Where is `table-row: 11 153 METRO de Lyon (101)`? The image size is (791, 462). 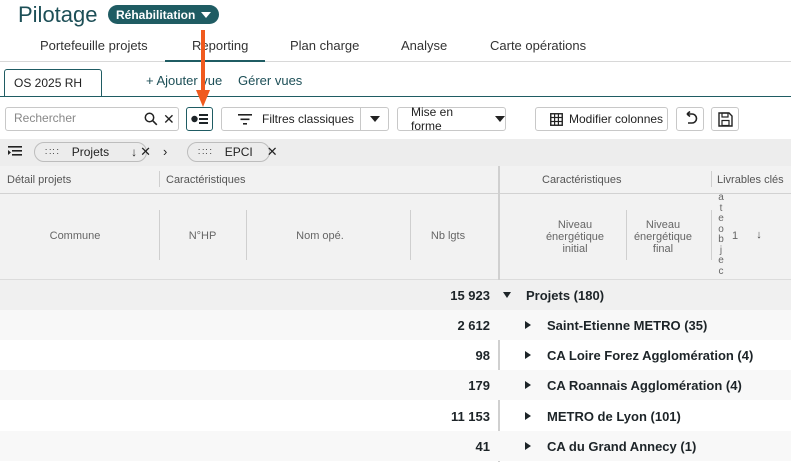
table-row: 11 153 METRO de Lyon (101) is located at coordinates (395, 416).